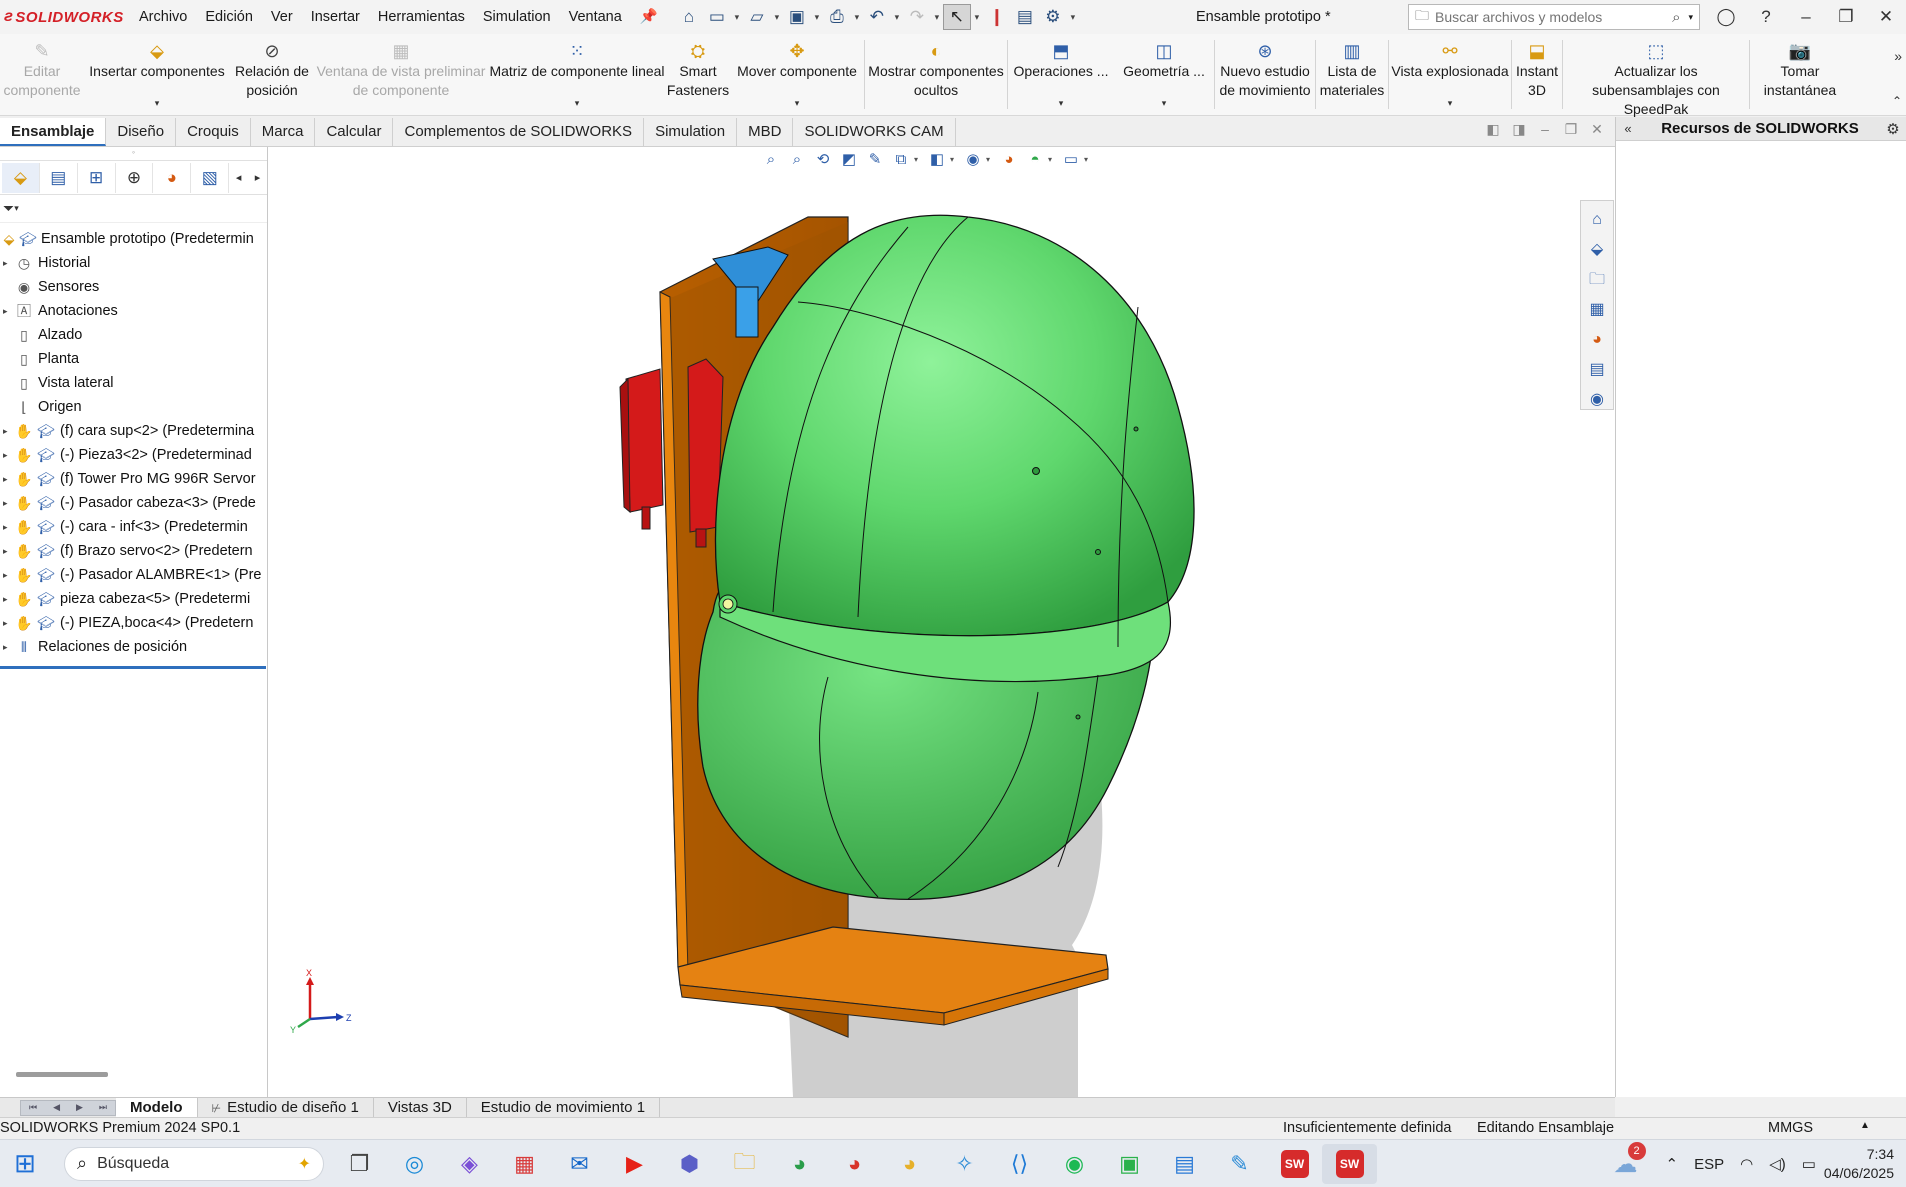 The width and height of the screenshot is (1906, 1187). I want to click on traffic-light-icon: ❙, so click(997, 17).